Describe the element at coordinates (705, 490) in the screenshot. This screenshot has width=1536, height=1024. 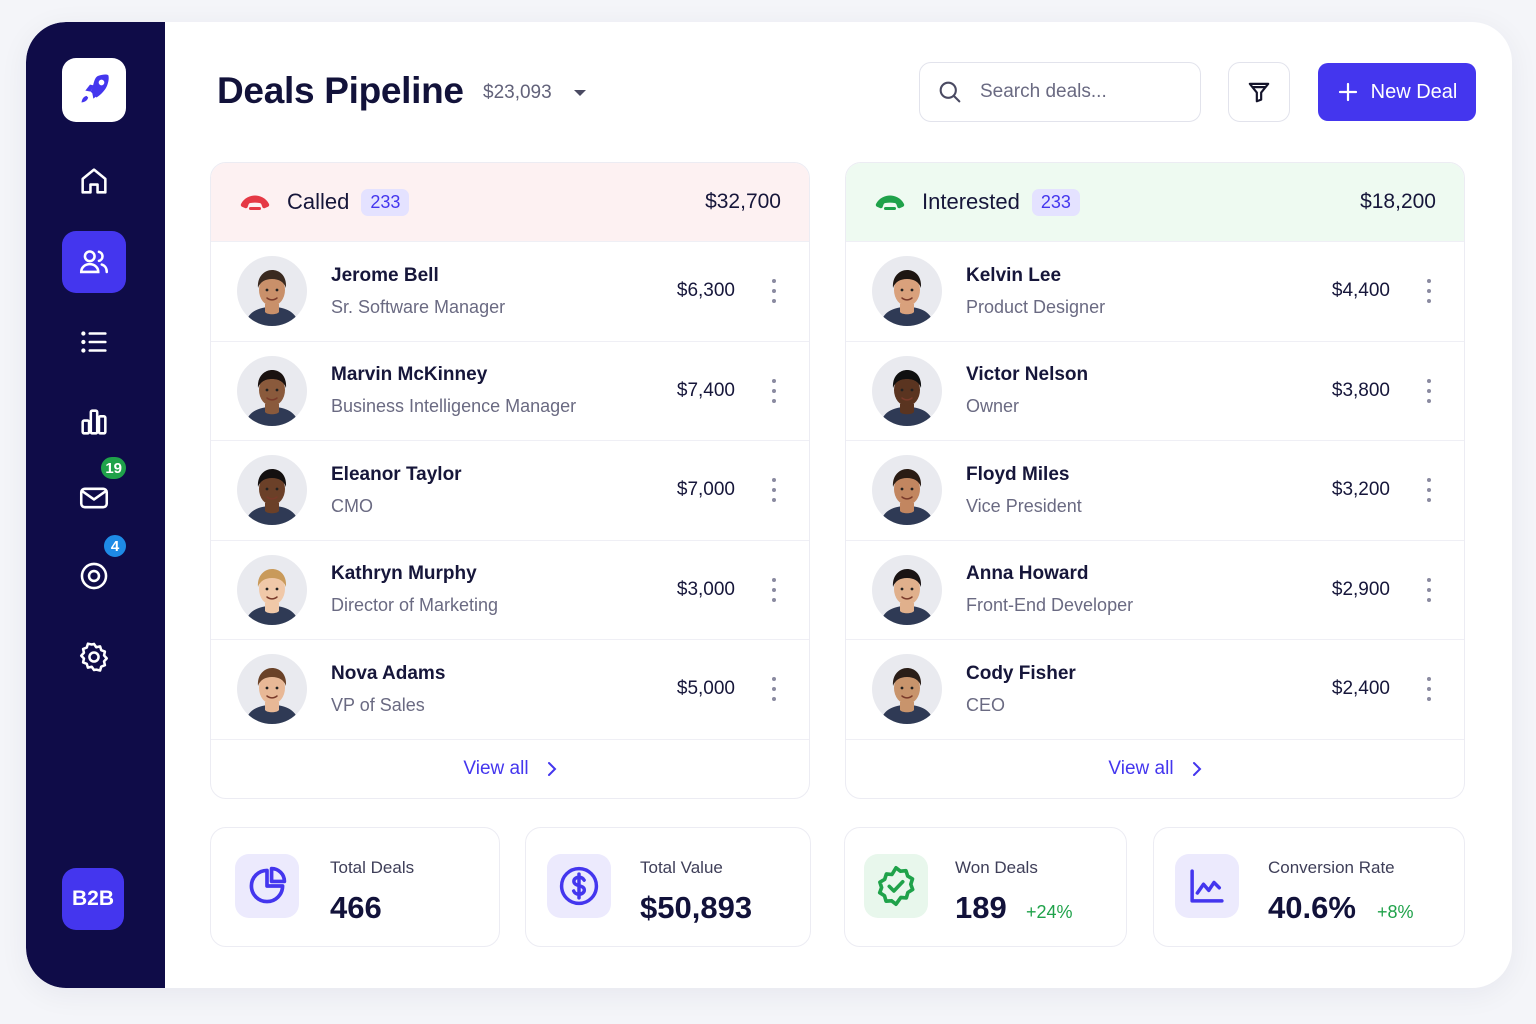
I see `deal-amount: $7,000` at that location.